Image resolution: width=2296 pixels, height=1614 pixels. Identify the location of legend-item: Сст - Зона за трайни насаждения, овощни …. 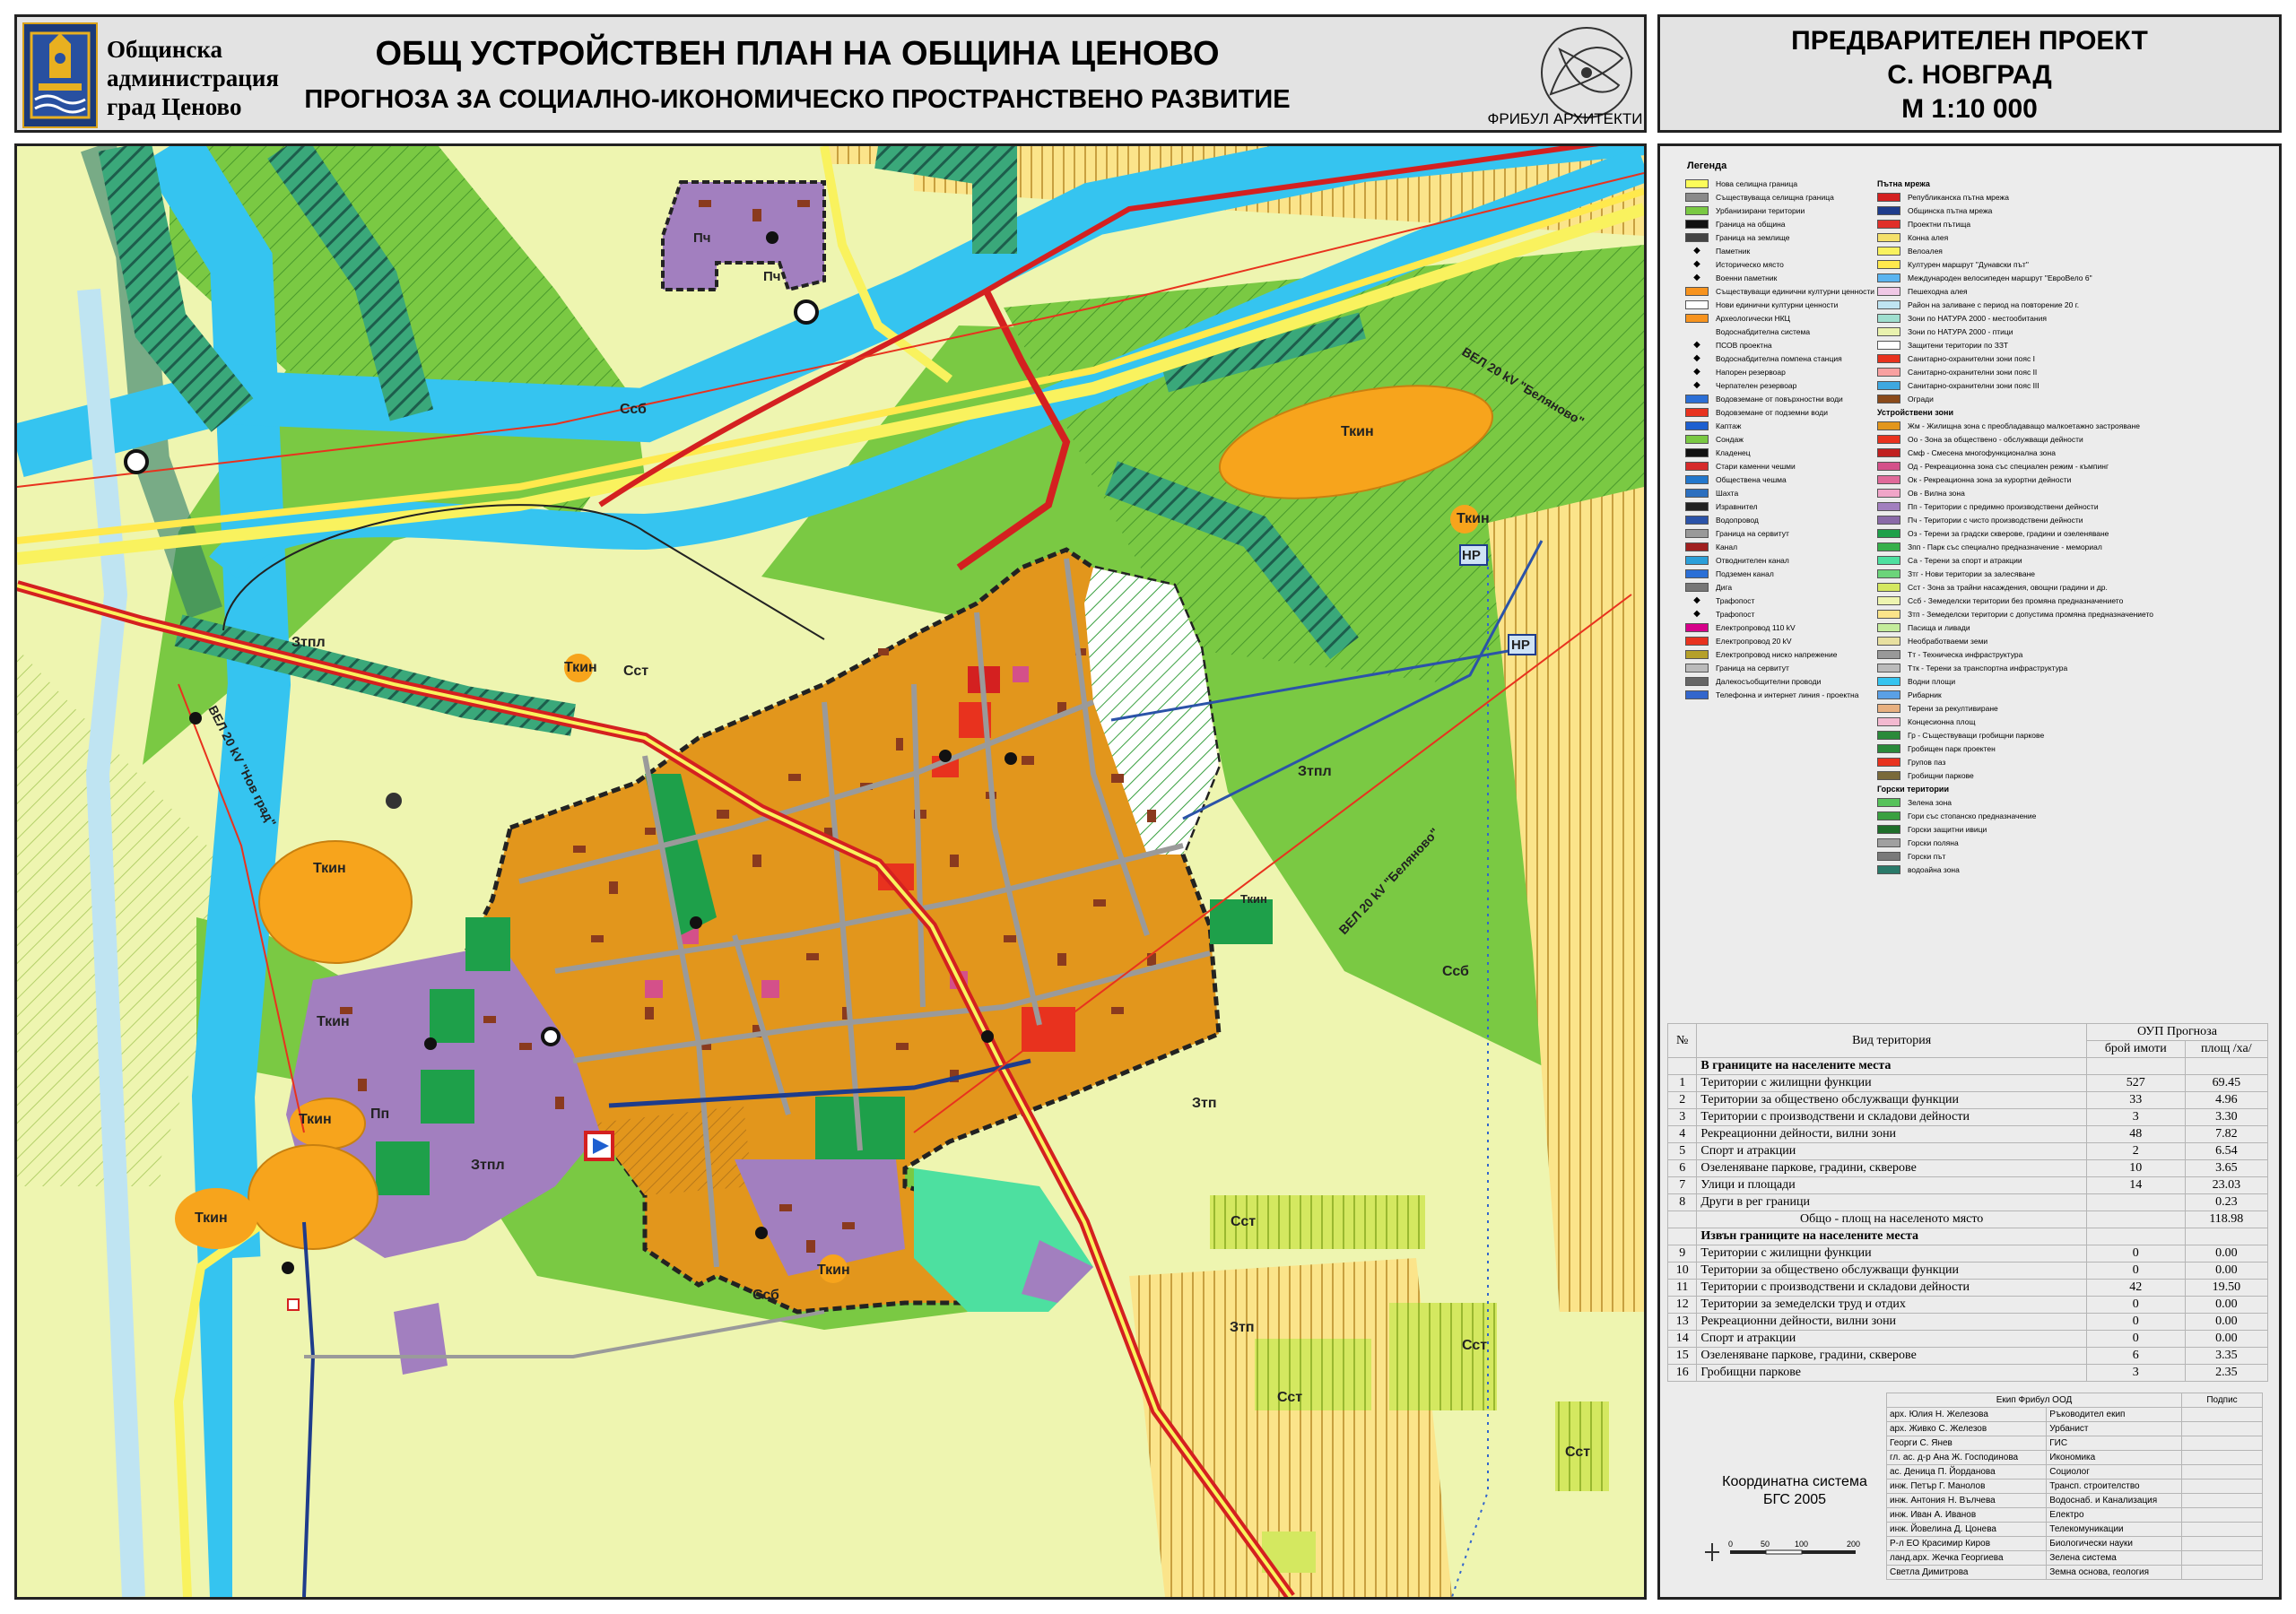
(2025, 587).